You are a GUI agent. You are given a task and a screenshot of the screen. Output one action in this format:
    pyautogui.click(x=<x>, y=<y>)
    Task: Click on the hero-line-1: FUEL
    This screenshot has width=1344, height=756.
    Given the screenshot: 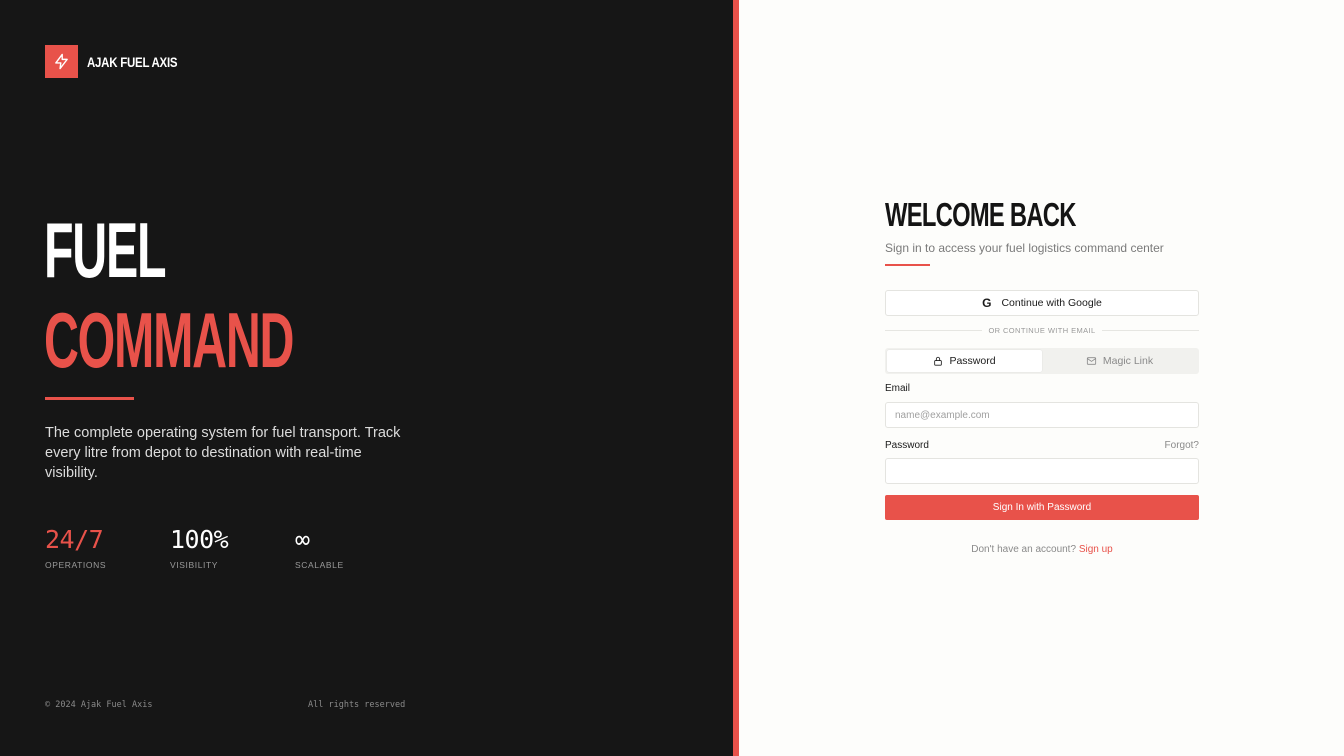 What is the action you would take?
    pyautogui.click(x=105, y=250)
    